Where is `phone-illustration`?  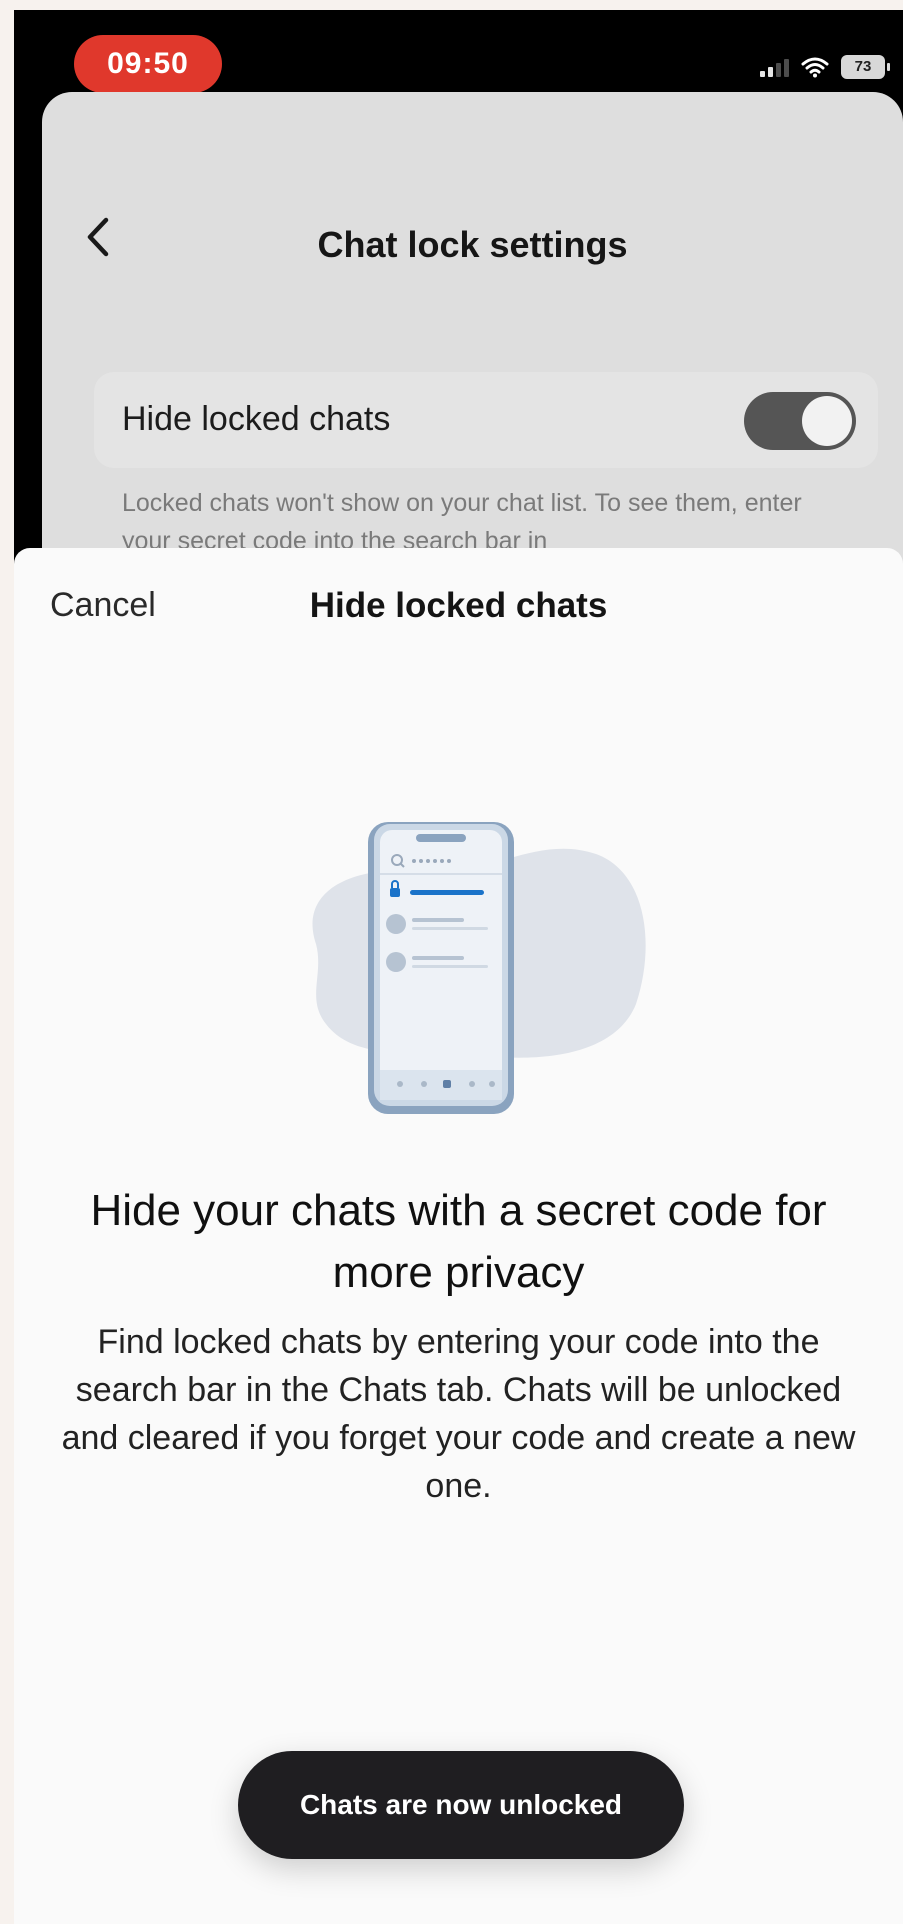 phone-illustration is located at coordinates (466, 954).